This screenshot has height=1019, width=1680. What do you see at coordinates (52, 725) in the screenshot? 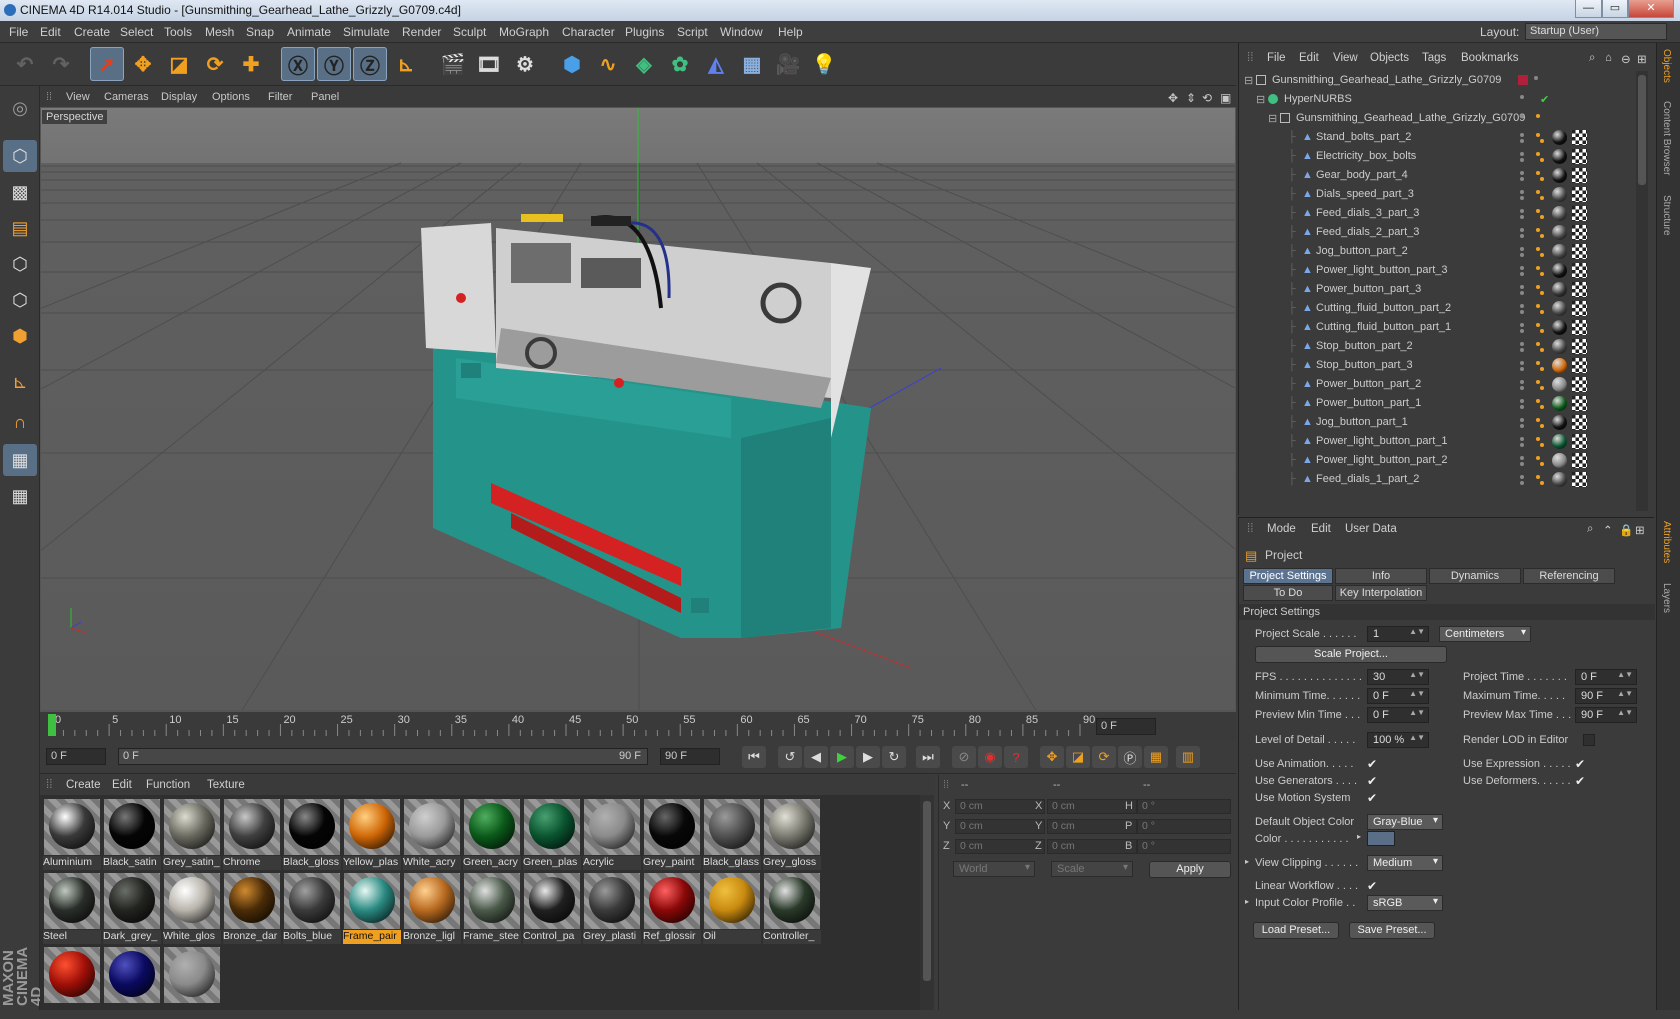
I see `playhead` at bounding box center [52, 725].